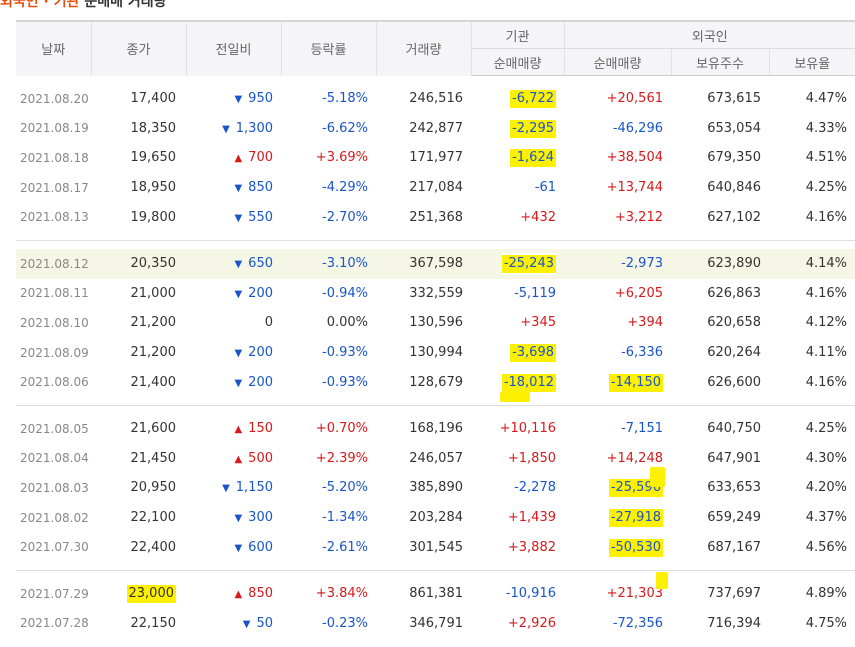 This screenshot has width=855, height=647. Describe the element at coordinates (54, 352) in the screenshot. I see `cell-date: 2021.08.09` at that location.